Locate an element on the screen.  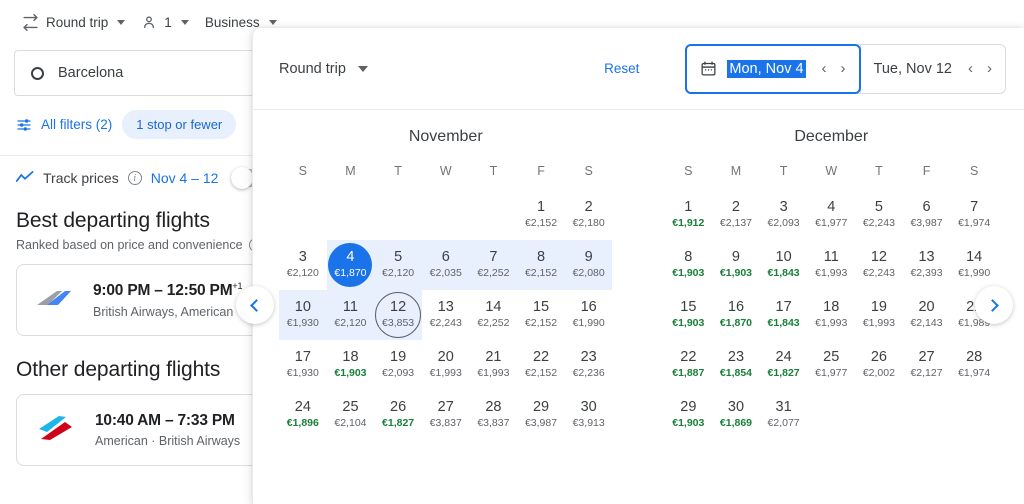
day-number: 8 is located at coordinates (541, 257).